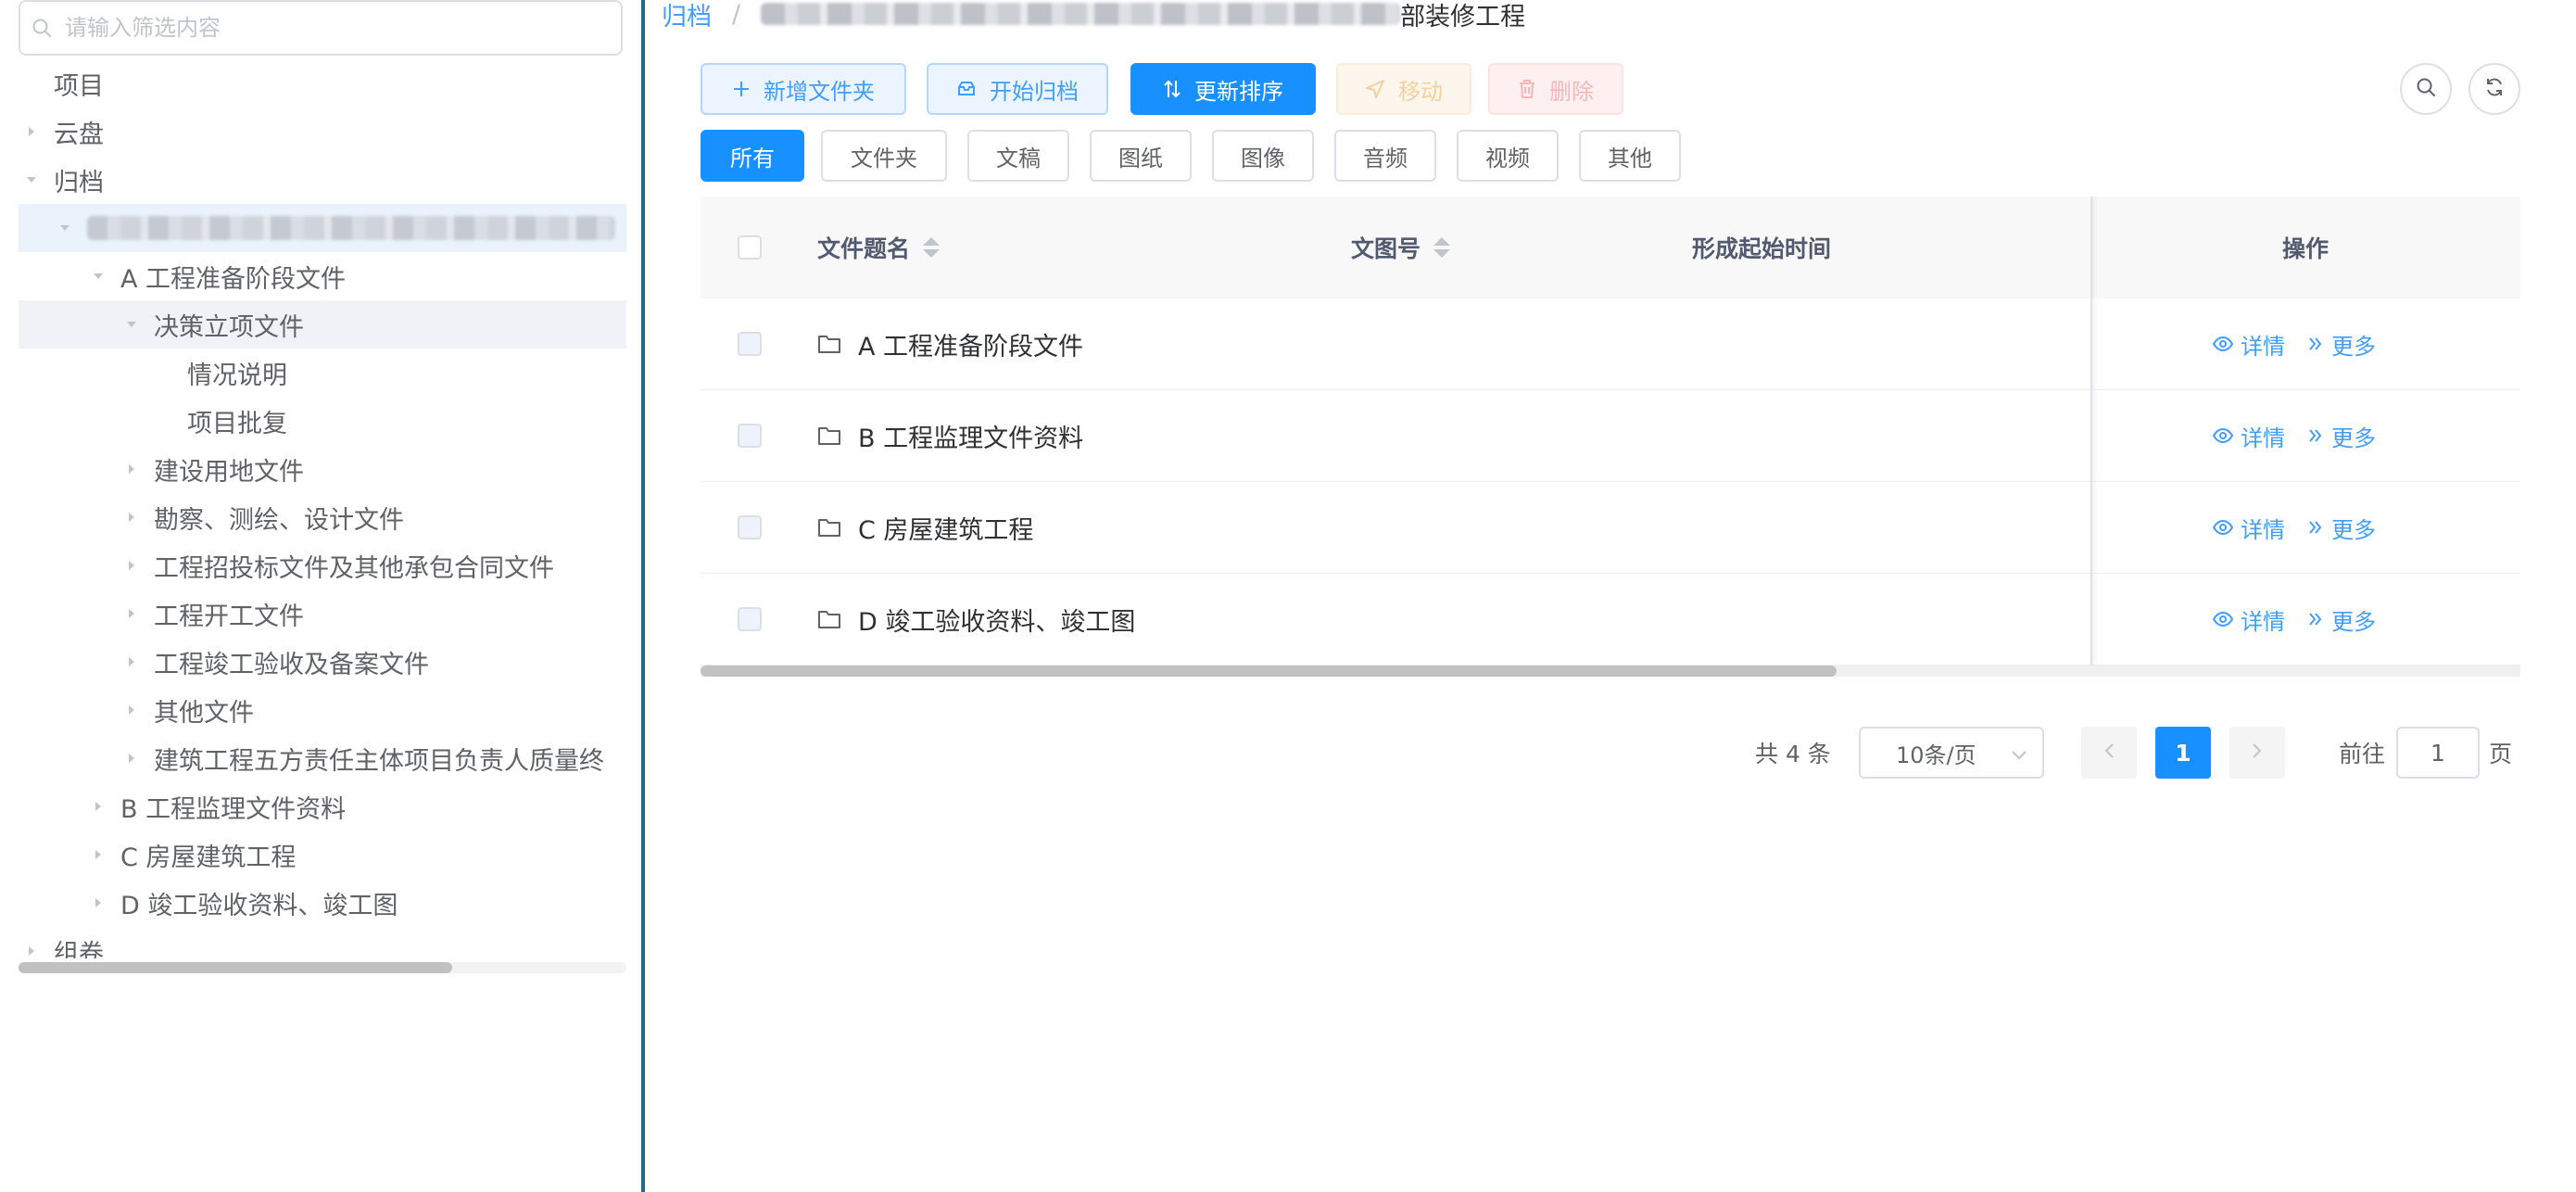 The height and width of the screenshot is (1192, 2576). I want to click on tree-node: 勘察、测绘、设计文件, so click(322, 517).